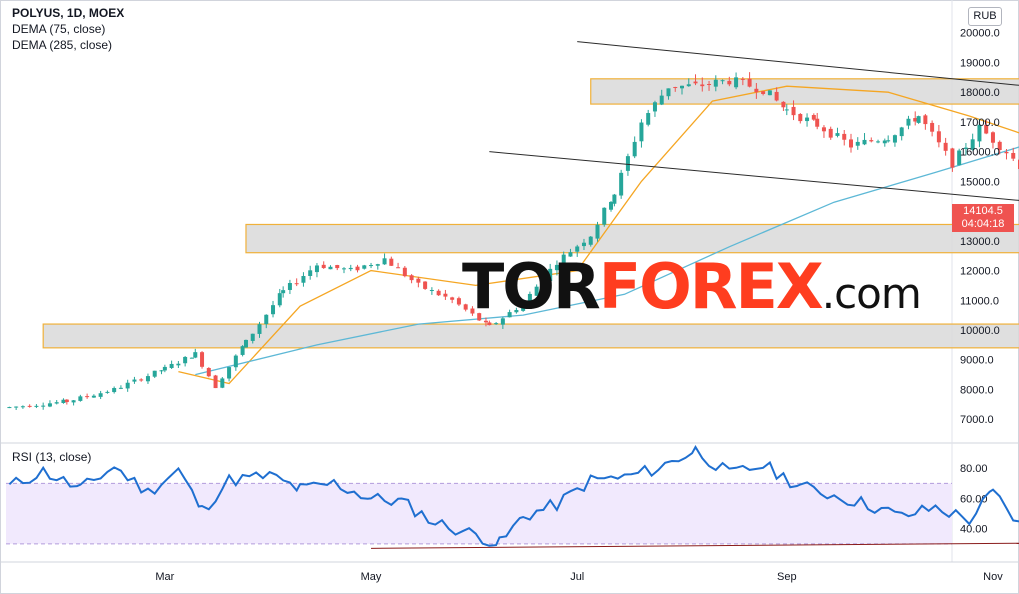  What do you see at coordinates (974, 530) in the screenshot?
I see `rsi-tick-label: 40.00` at bounding box center [974, 530].